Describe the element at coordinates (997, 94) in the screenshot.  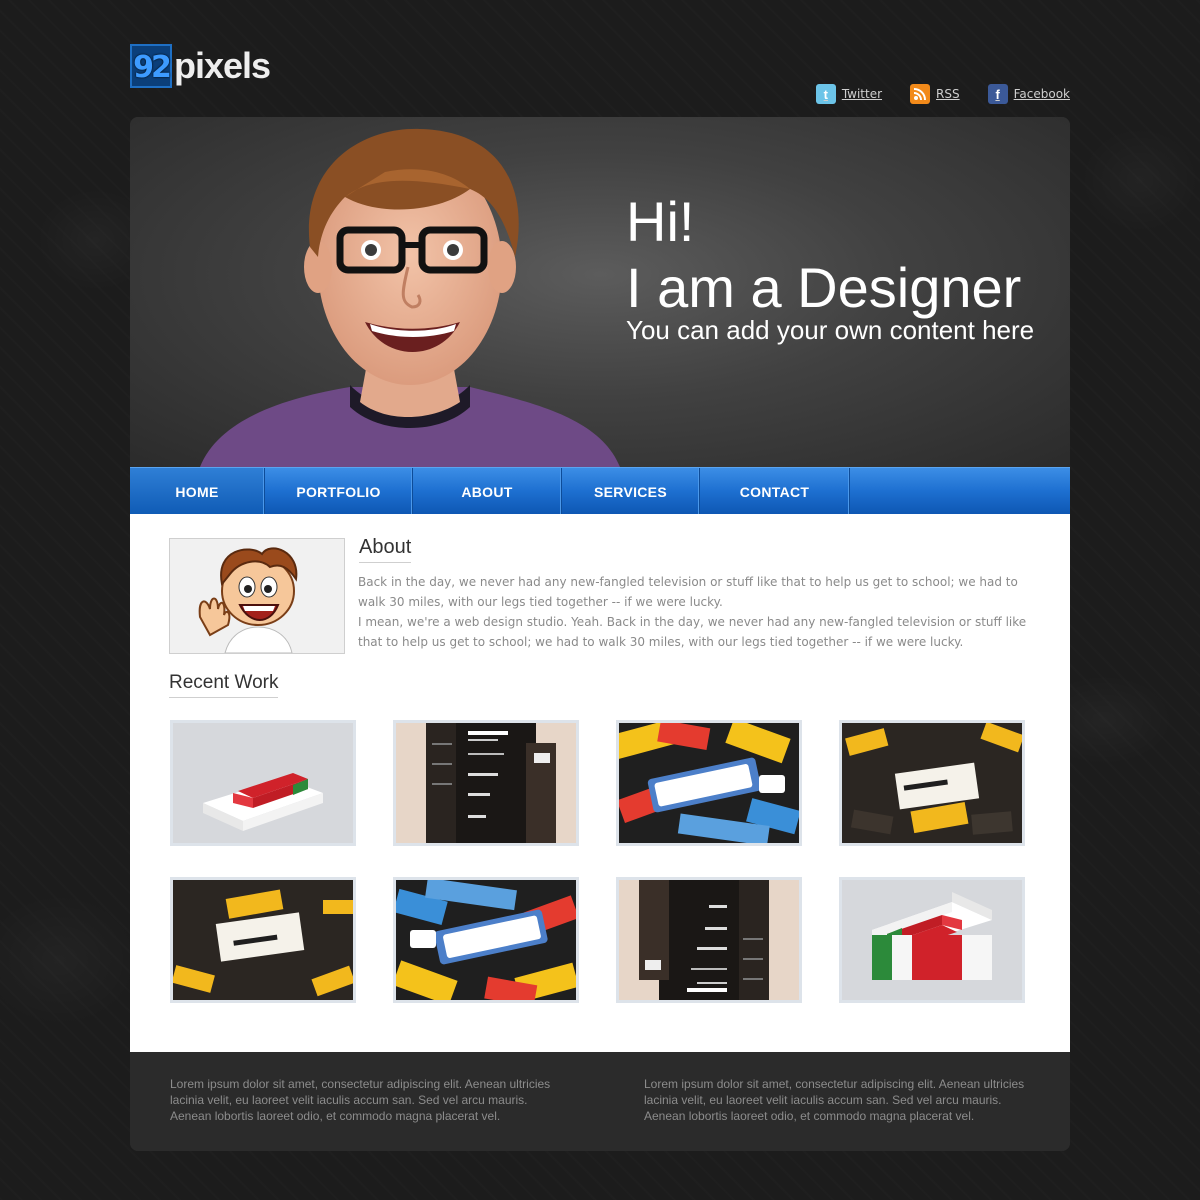
I see `facebook-icon: f` at that location.